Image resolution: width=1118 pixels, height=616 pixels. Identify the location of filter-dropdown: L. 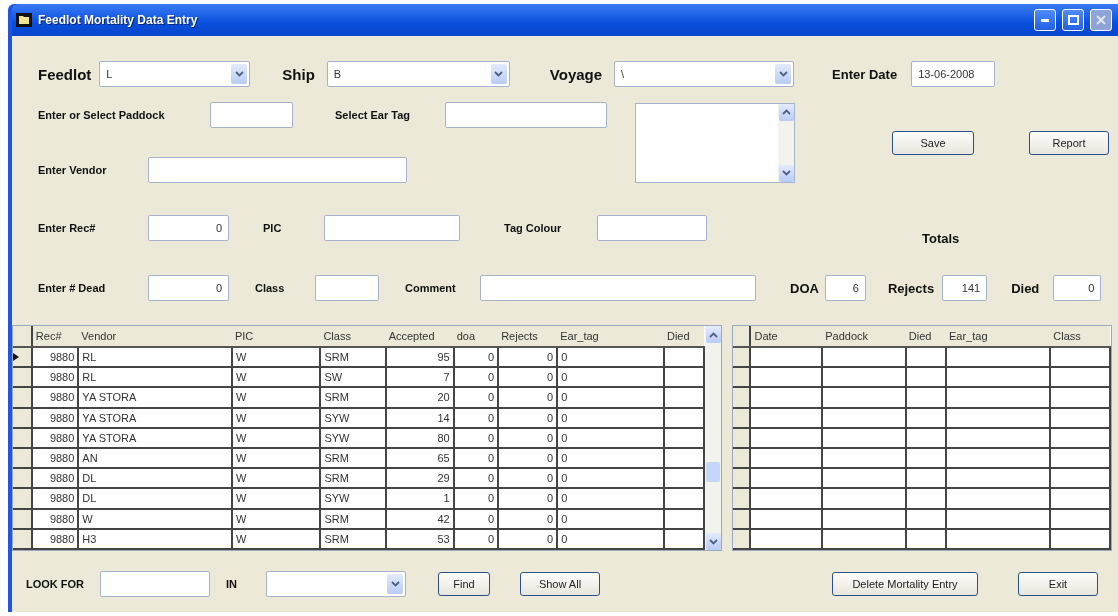
(175, 74).